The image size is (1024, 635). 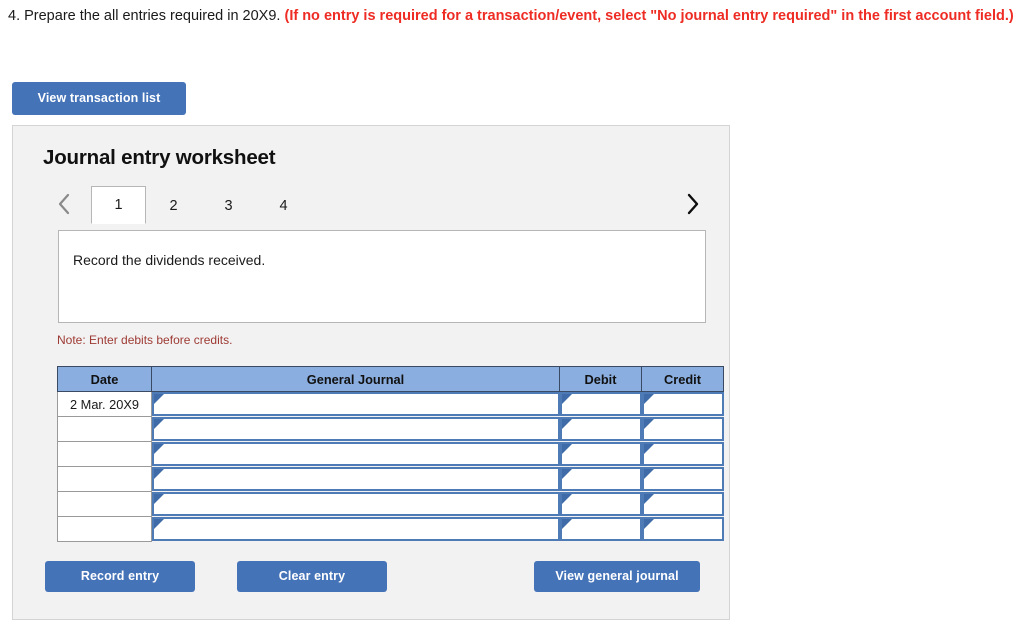 I want to click on debits-before-credits-note: Note: Enter debits before credits., so click(x=145, y=340).